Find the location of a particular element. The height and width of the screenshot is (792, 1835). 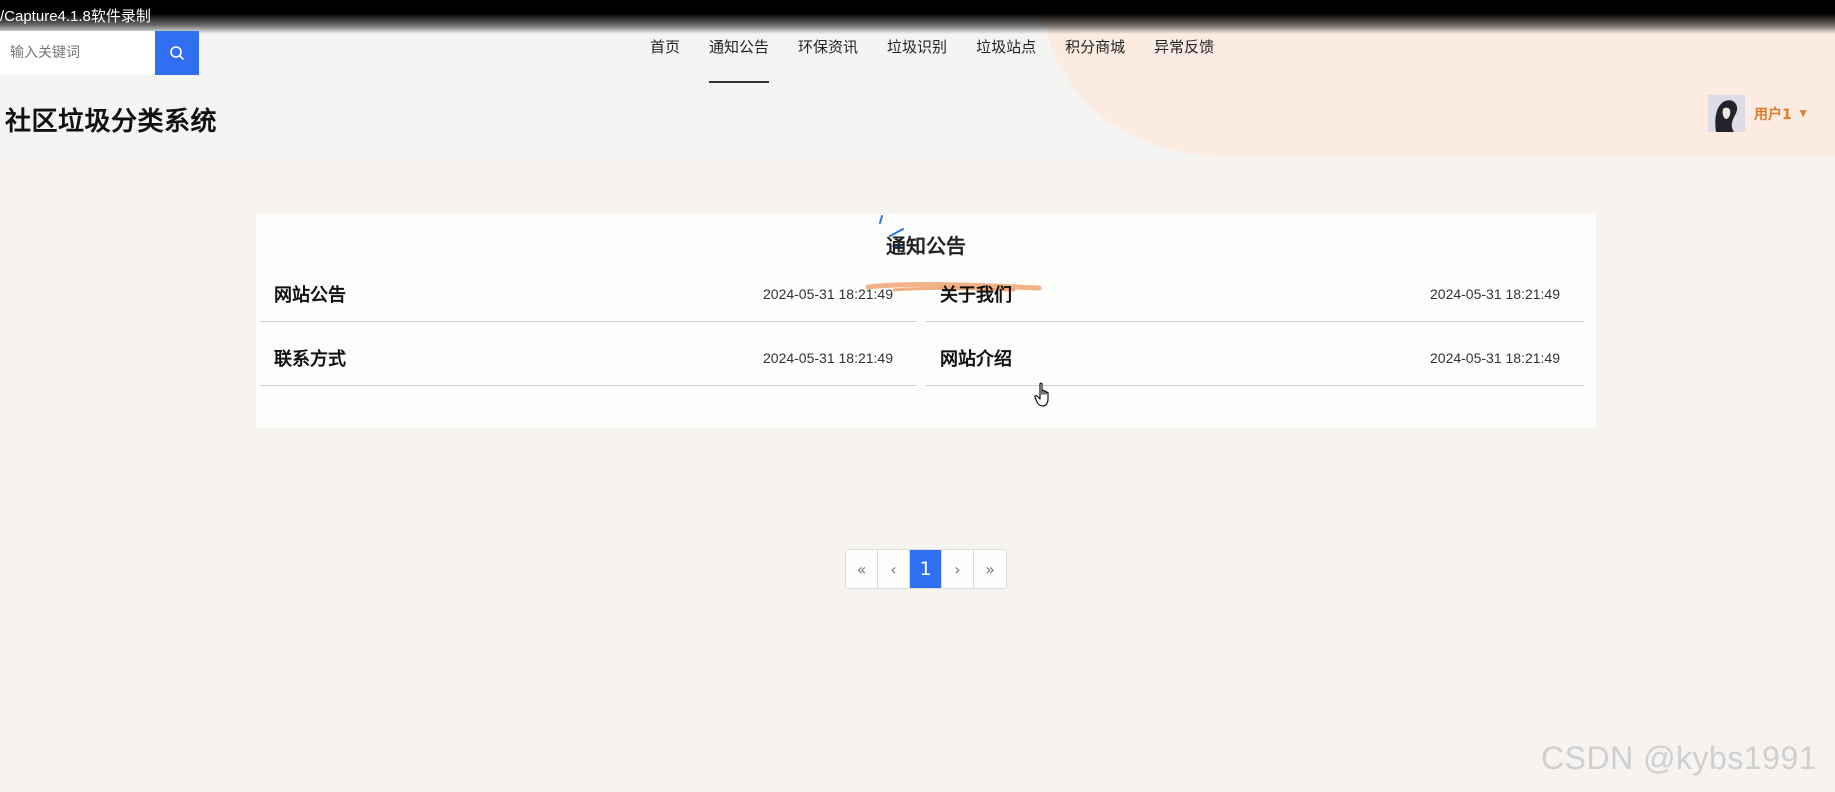

pagination: « ‹ 1 › » is located at coordinates (926, 569).